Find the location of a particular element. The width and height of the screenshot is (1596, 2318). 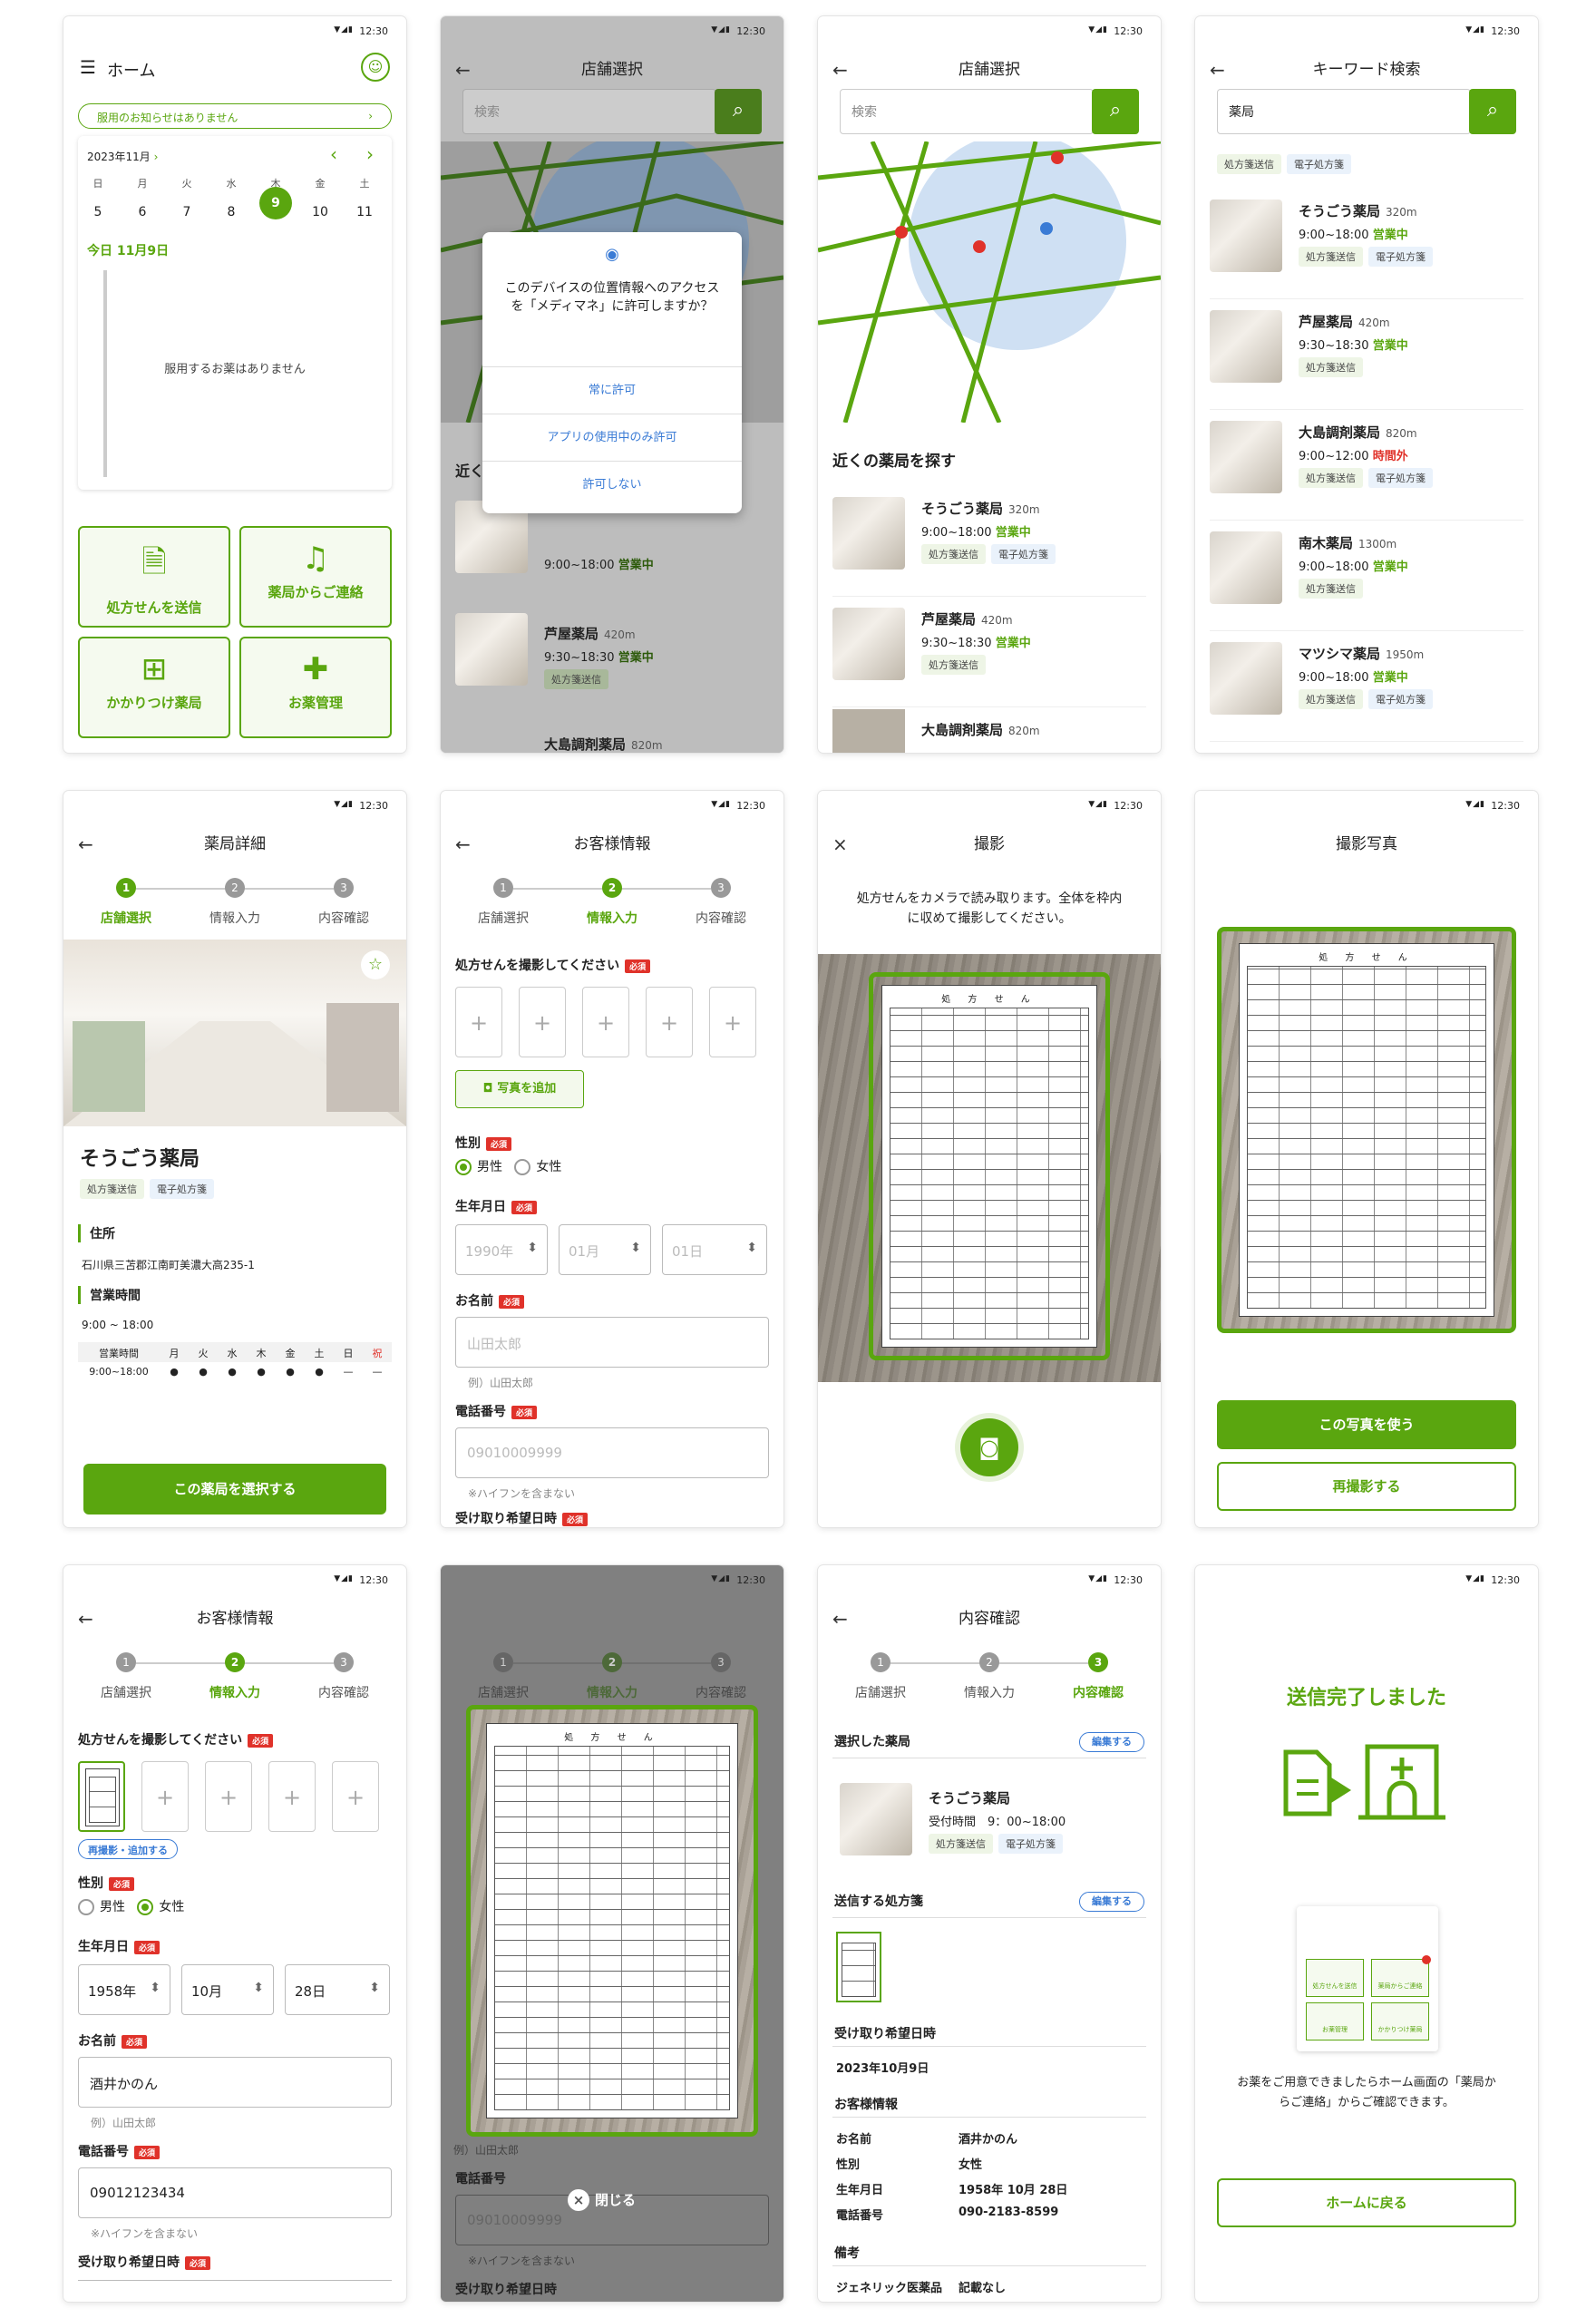

name-field: 山田太郎 is located at coordinates (612, 1343).